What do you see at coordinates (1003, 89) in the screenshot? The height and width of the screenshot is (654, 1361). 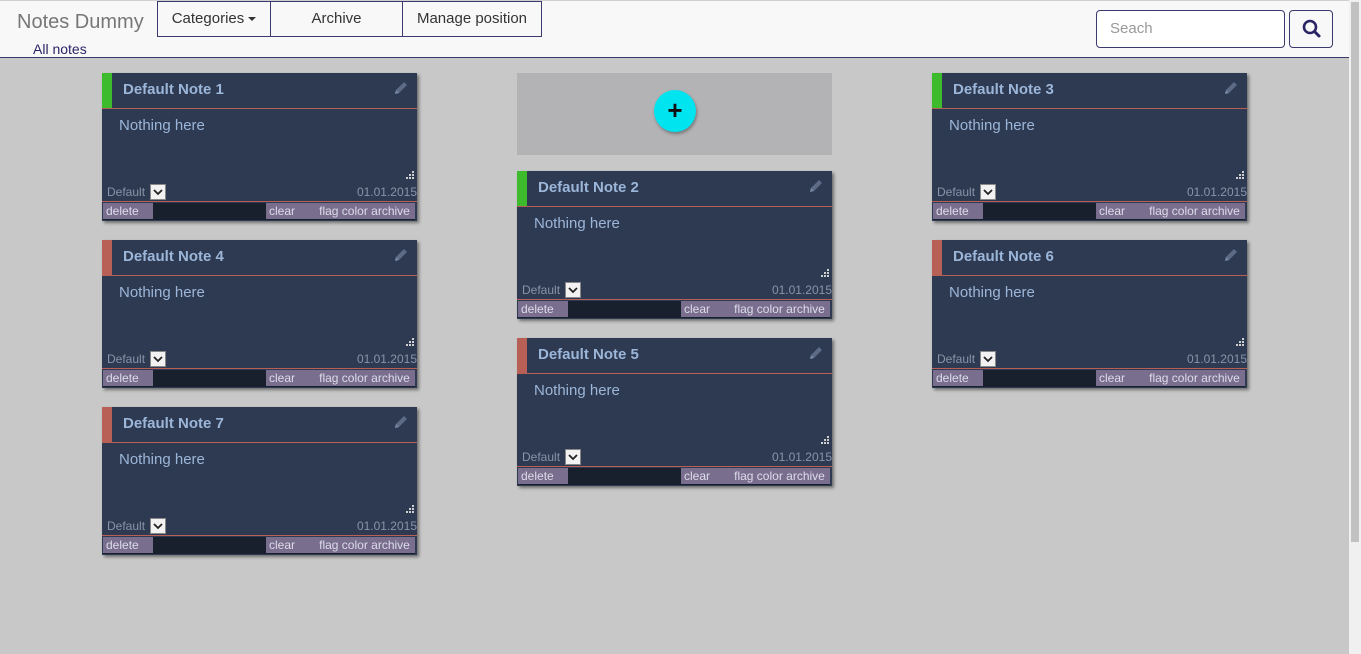 I see `note-title: Default Note 3` at bounding box center [1003, 89].